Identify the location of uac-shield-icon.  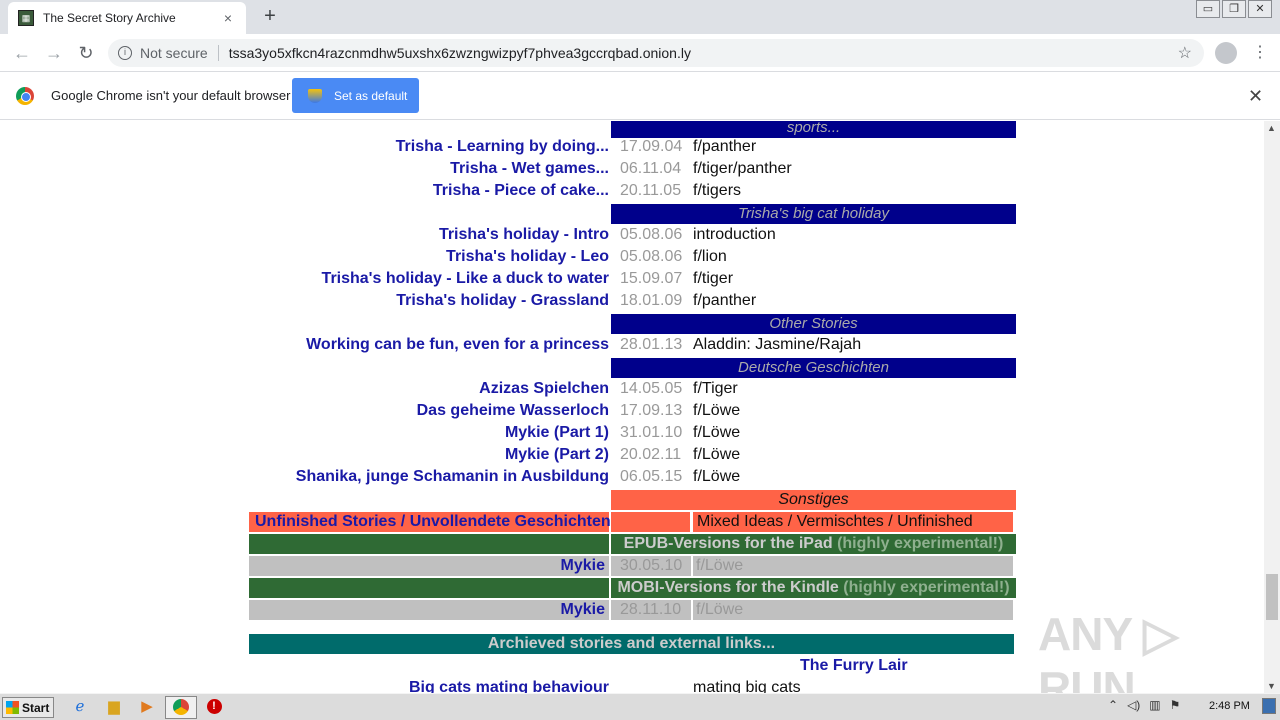
(315, 95).